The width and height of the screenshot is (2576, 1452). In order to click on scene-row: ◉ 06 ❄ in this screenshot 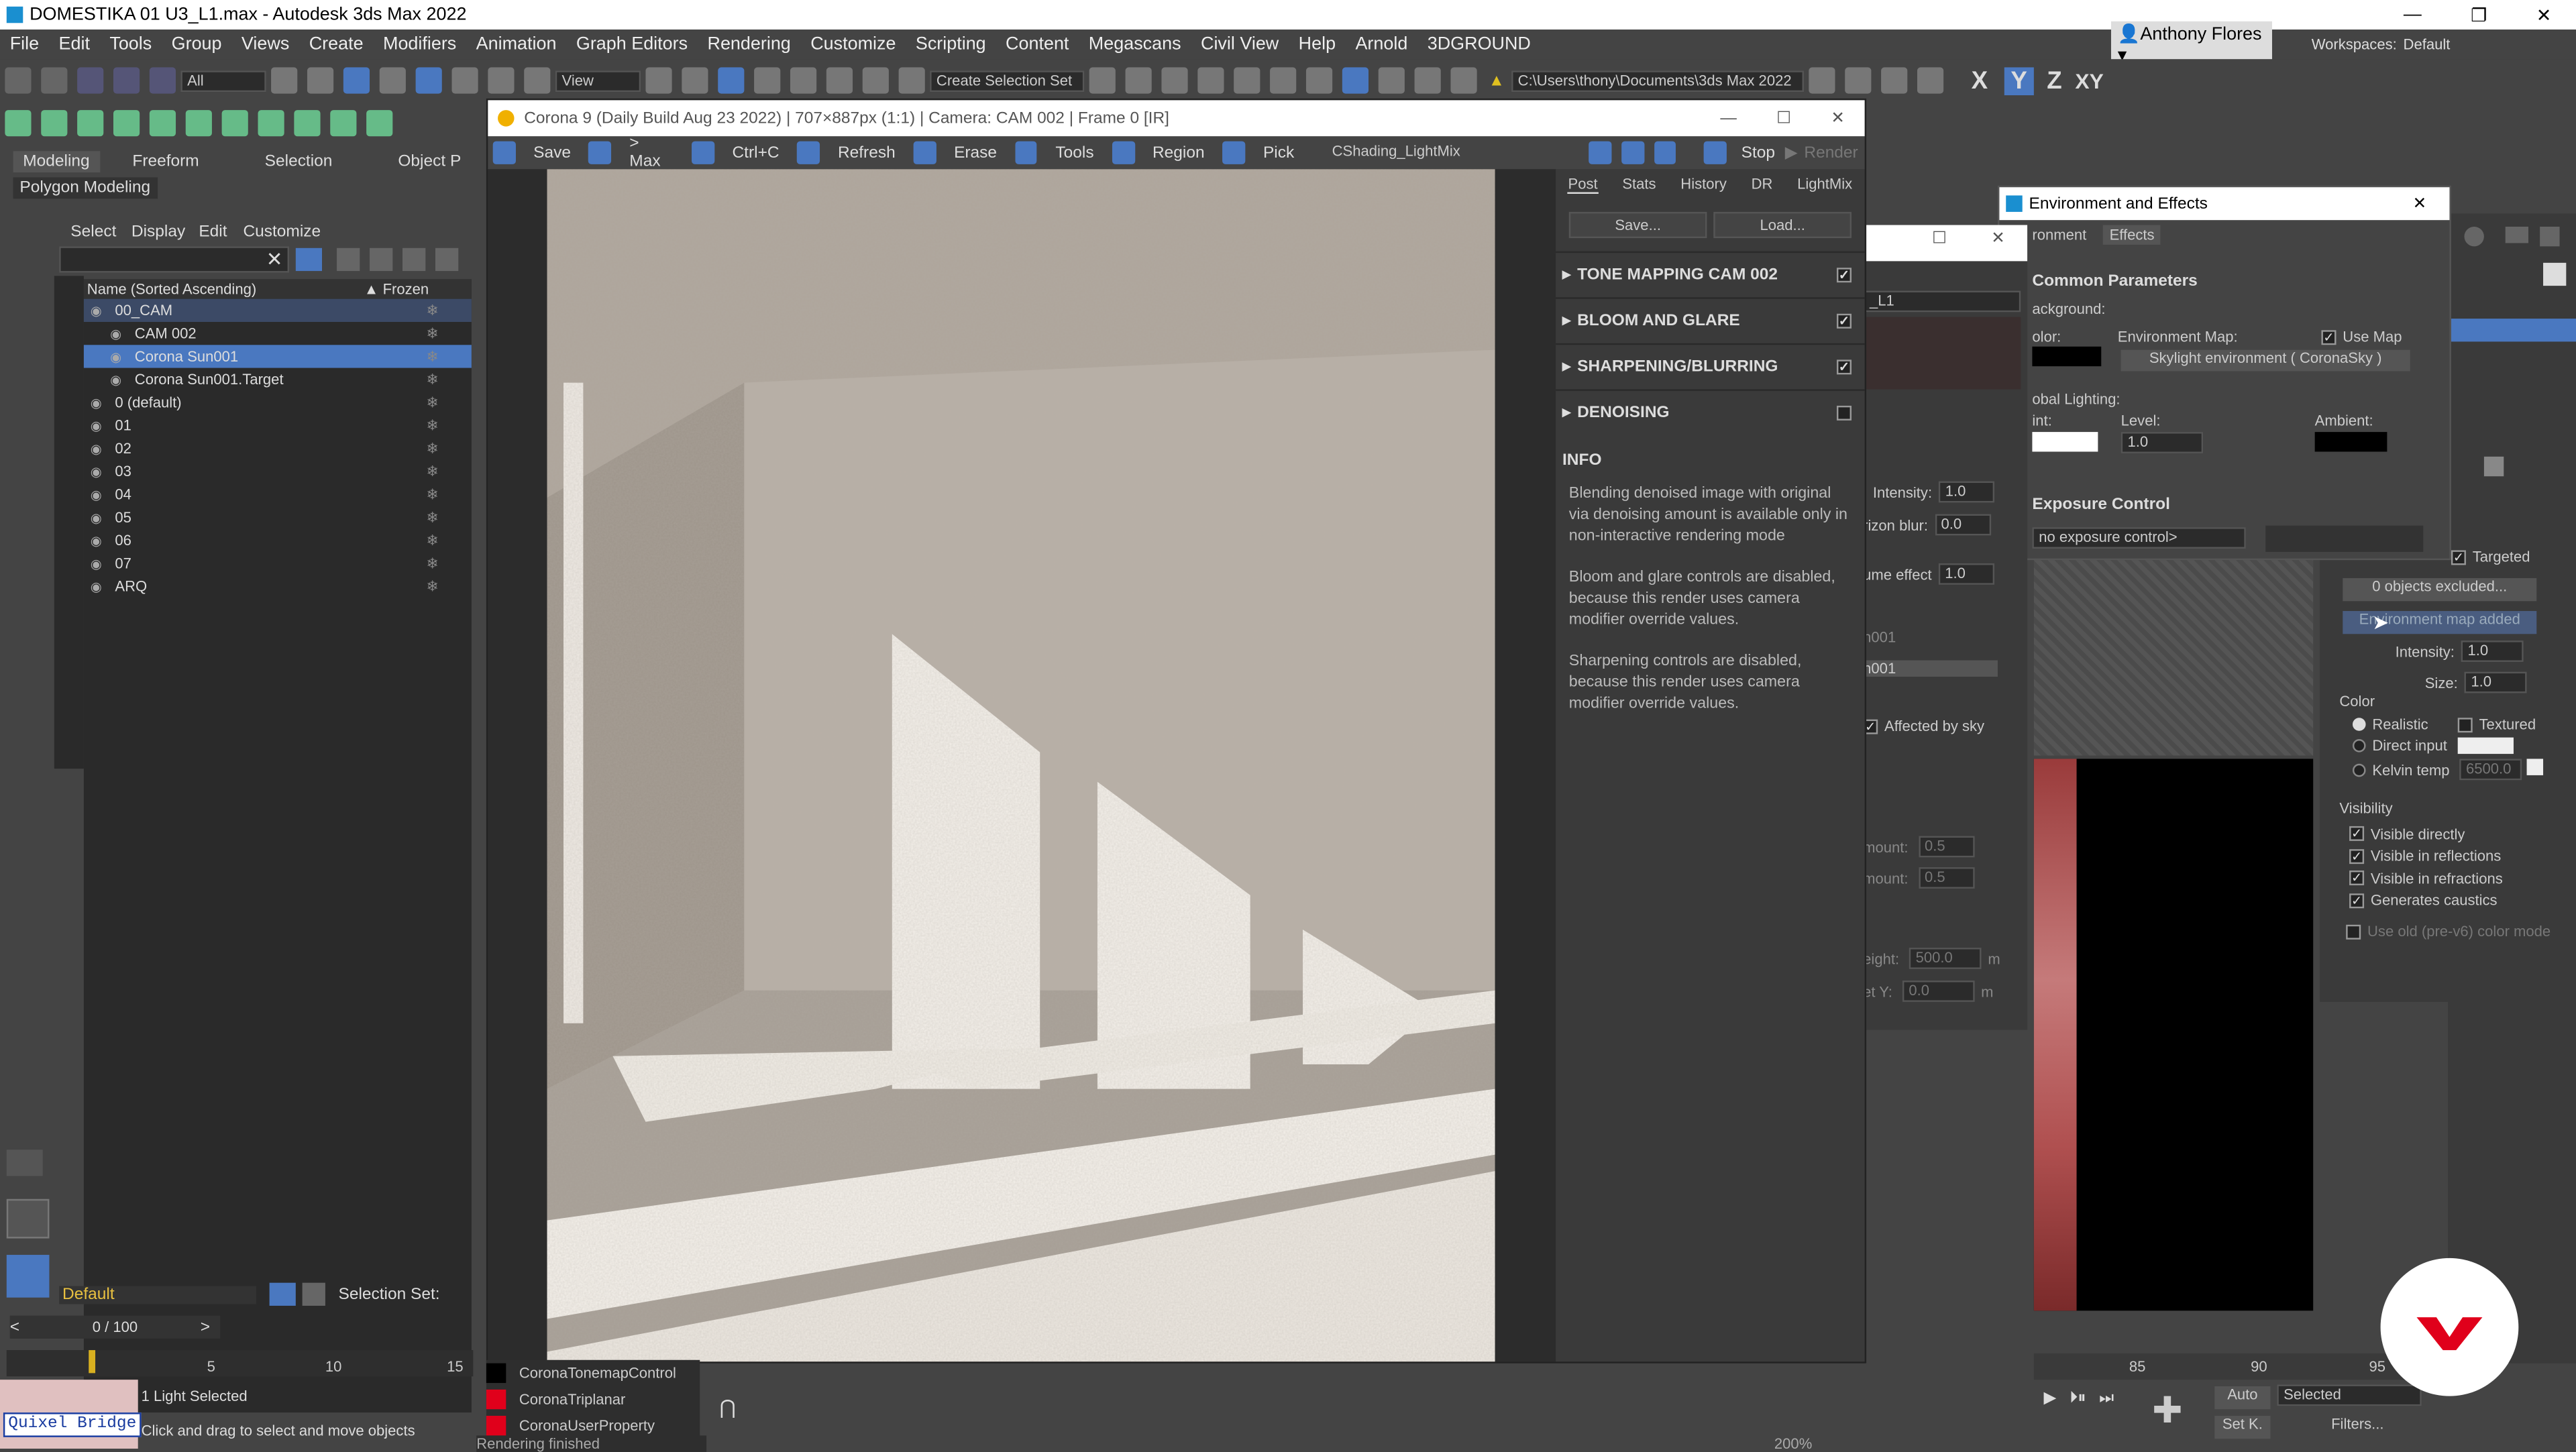, I will do `click(278, 540)`.